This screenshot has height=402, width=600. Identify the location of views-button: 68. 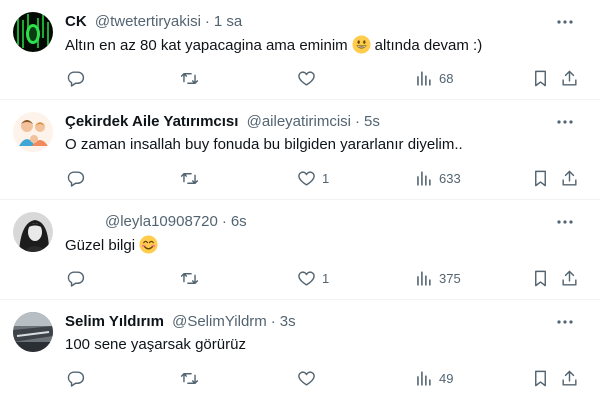
(433, 78).